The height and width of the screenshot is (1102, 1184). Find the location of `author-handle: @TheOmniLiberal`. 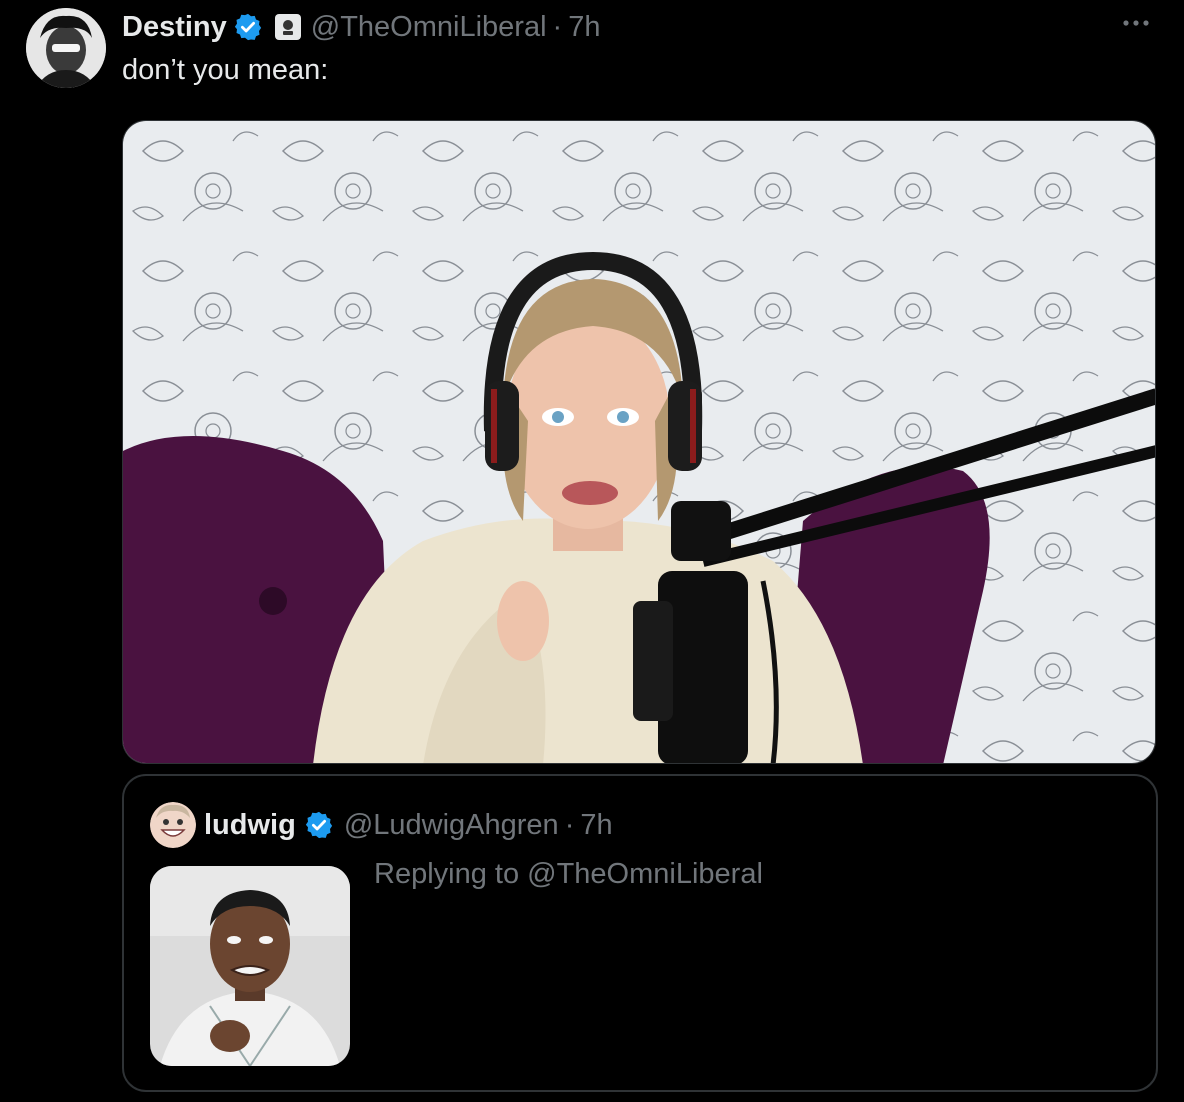

author-handle: @TheOmniLiberal is located at coordinates (429, 27).